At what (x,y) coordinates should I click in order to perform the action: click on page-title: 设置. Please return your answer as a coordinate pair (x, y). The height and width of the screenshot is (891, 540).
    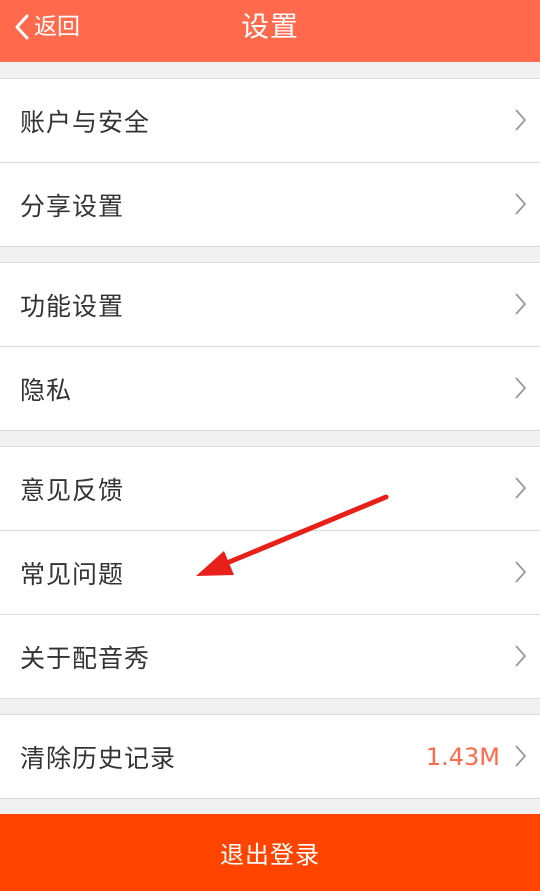
    Looking at the image, I should click on (269, 26).